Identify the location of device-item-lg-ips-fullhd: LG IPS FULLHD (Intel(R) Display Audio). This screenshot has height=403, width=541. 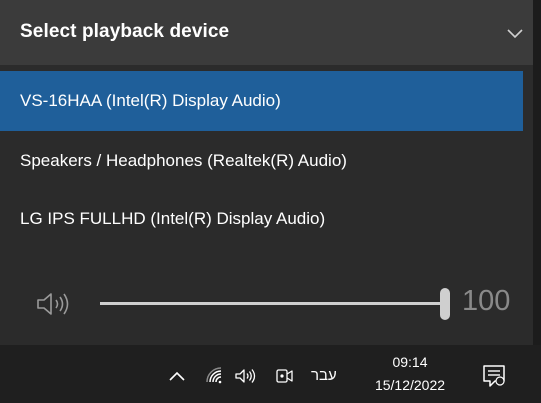
(261, 219).